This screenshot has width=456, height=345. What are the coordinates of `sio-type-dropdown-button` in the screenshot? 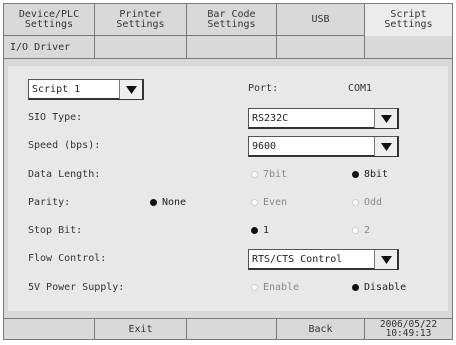 It's located at (385, 118).